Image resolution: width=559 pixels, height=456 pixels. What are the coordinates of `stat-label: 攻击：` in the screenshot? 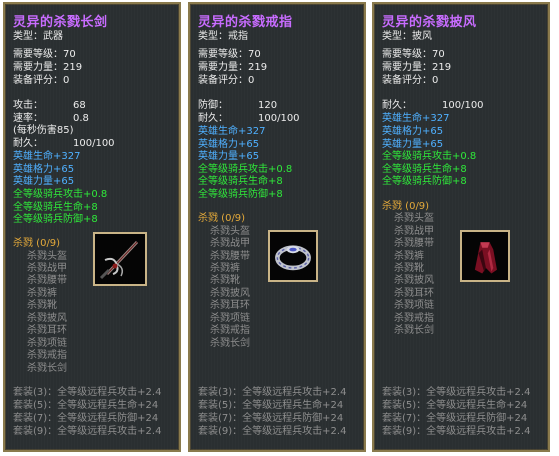 It's located at (28, 105).